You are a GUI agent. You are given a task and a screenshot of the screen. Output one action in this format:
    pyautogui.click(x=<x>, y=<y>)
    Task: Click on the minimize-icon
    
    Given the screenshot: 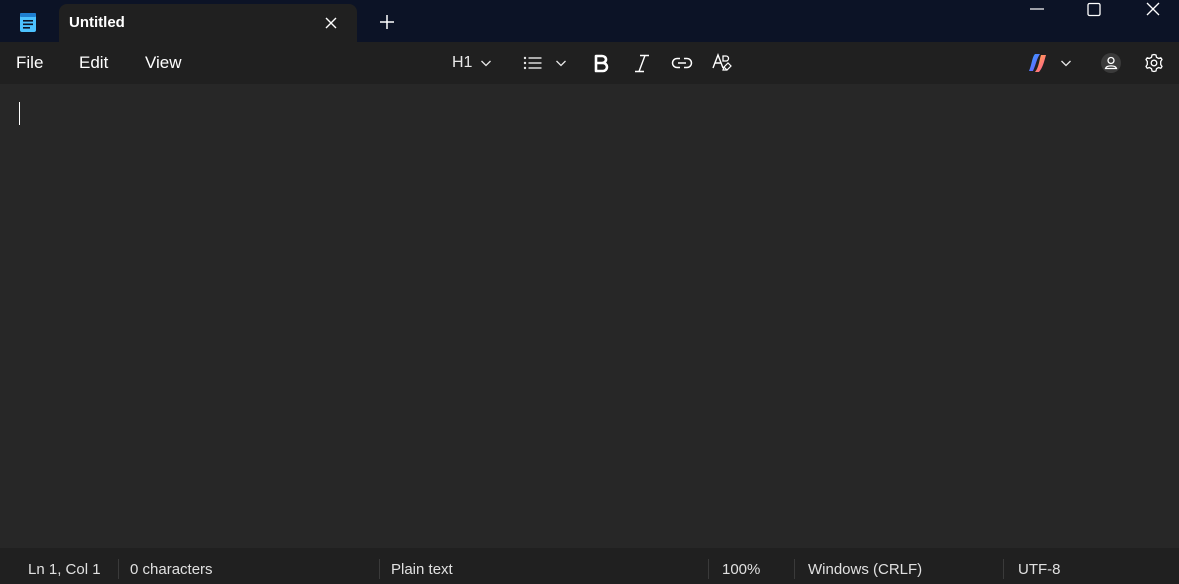 What is the action you would take?
    pyautogui.click(x=1037, y=10)
    